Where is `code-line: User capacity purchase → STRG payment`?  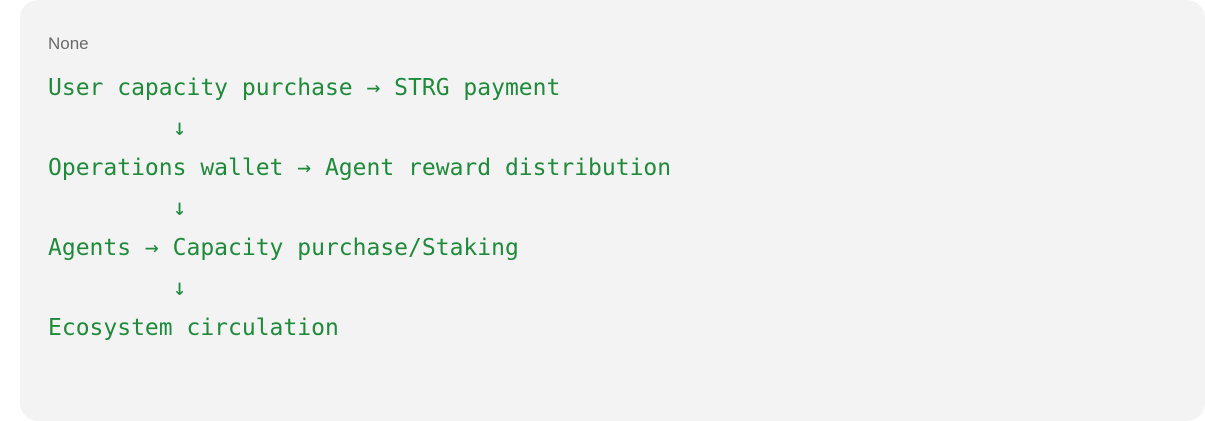 code-line: User capacity purchase → STRG payment is located at coordinates (304, 88).